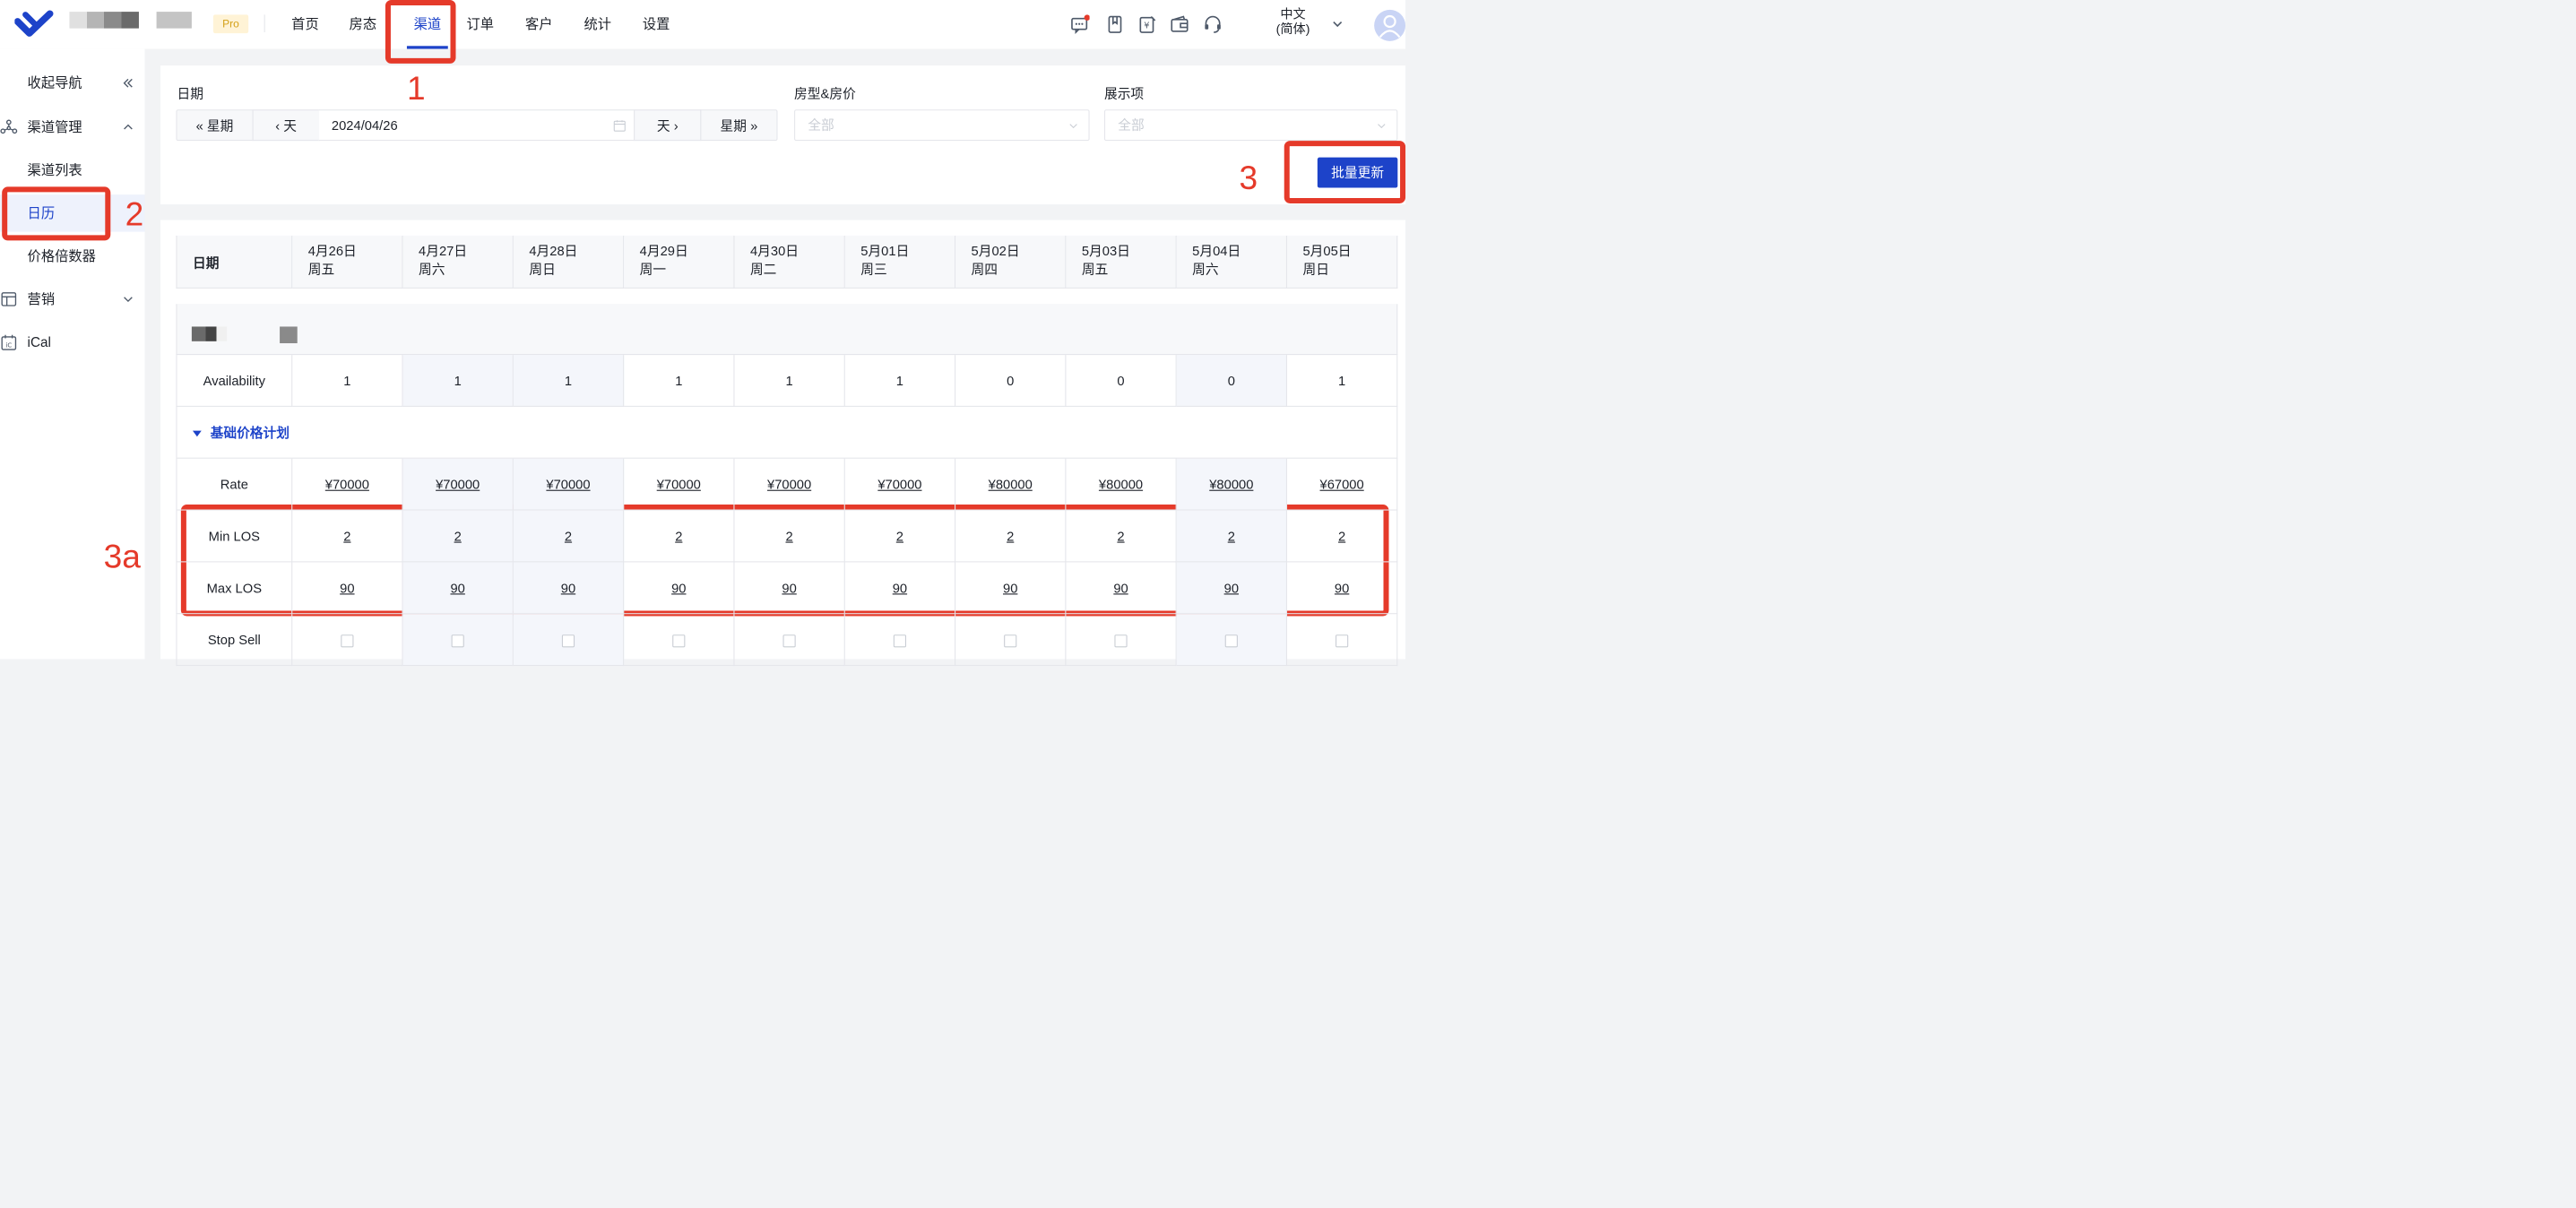 The width and height of the screenshot is (2576, 1208). I want to click on room-rate-select: 全部, so click(942, 125).